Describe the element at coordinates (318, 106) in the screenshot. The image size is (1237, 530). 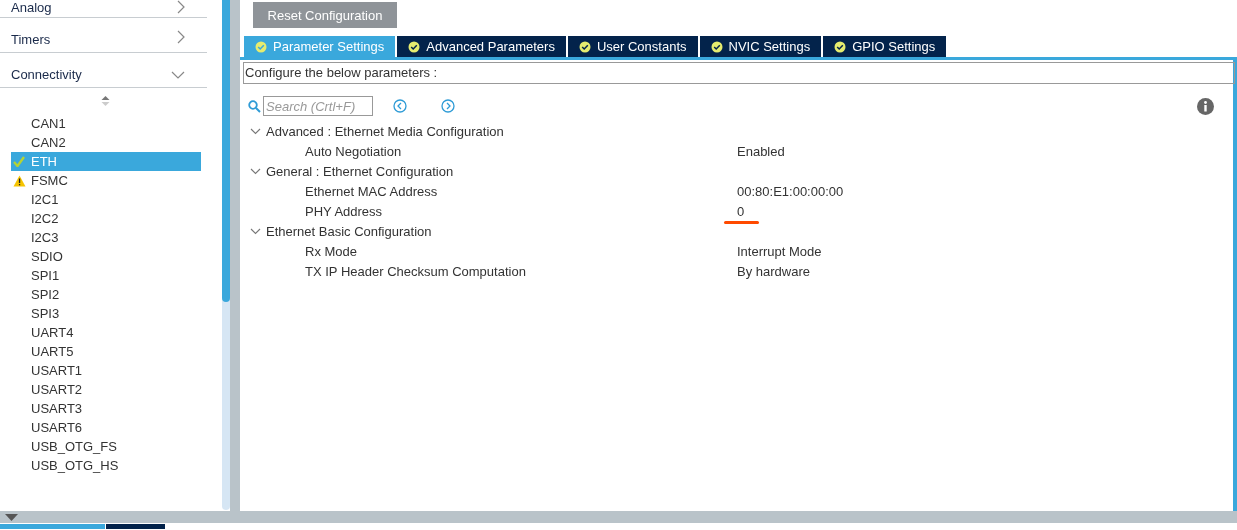
I see `search-field: Search (Crtl+F)` at that location.